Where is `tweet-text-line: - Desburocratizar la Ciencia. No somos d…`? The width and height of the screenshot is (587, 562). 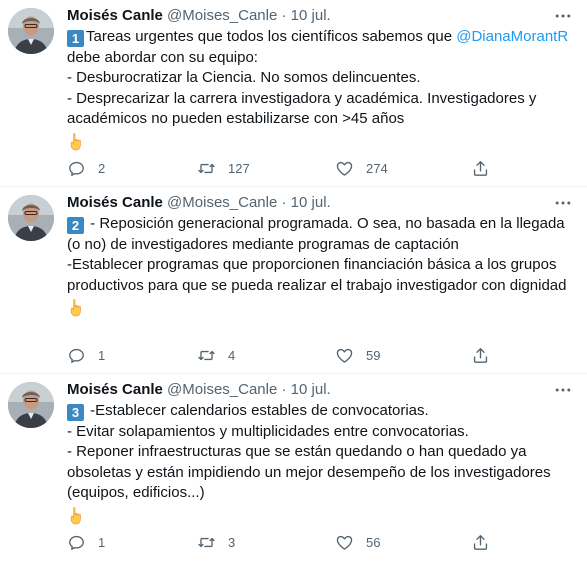 tweet-text-line: - Desburocratizar la Ciencia. No somos d… is located at coordinates (244, 77).